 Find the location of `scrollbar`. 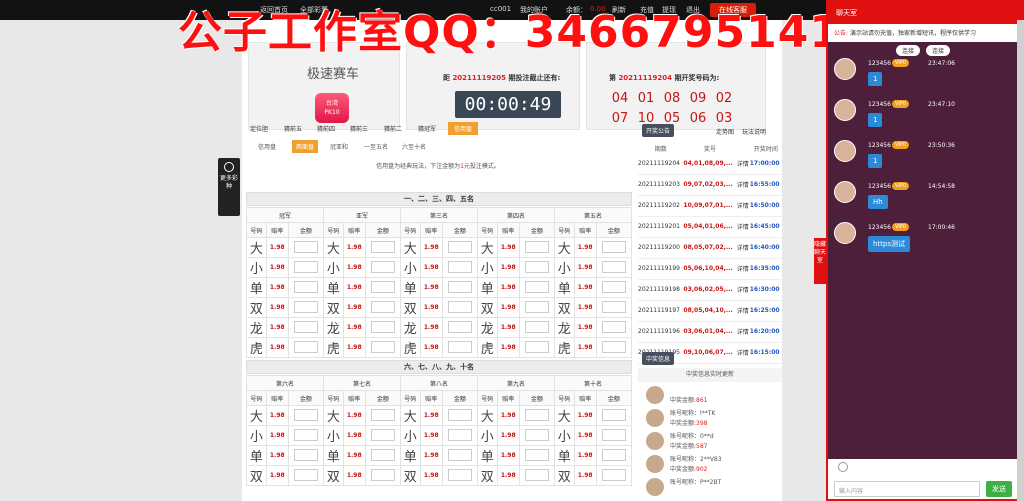

scrollbar is located at coordinates (1020, 260).